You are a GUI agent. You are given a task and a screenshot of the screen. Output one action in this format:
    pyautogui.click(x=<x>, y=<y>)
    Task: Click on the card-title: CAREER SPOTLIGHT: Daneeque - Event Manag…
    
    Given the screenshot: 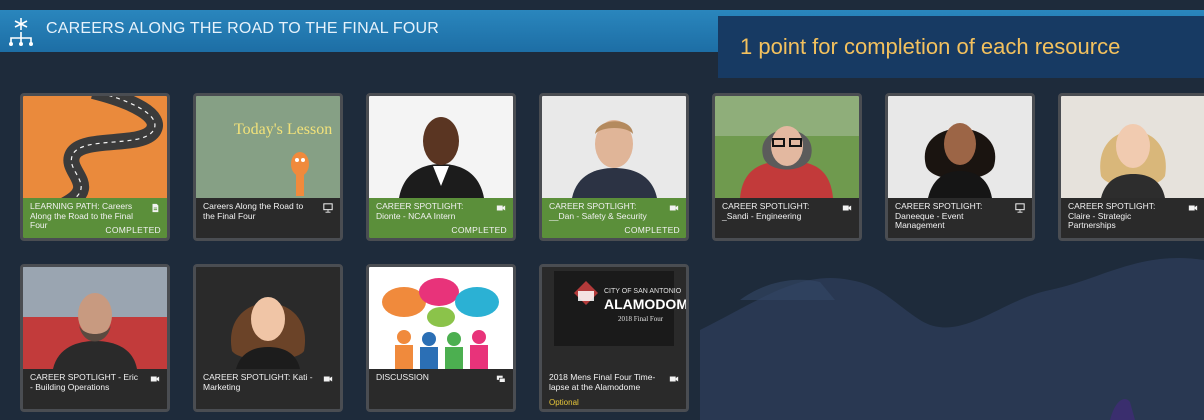 What is the action you would take?
    pyautogui.click(x=939, y=215)
    